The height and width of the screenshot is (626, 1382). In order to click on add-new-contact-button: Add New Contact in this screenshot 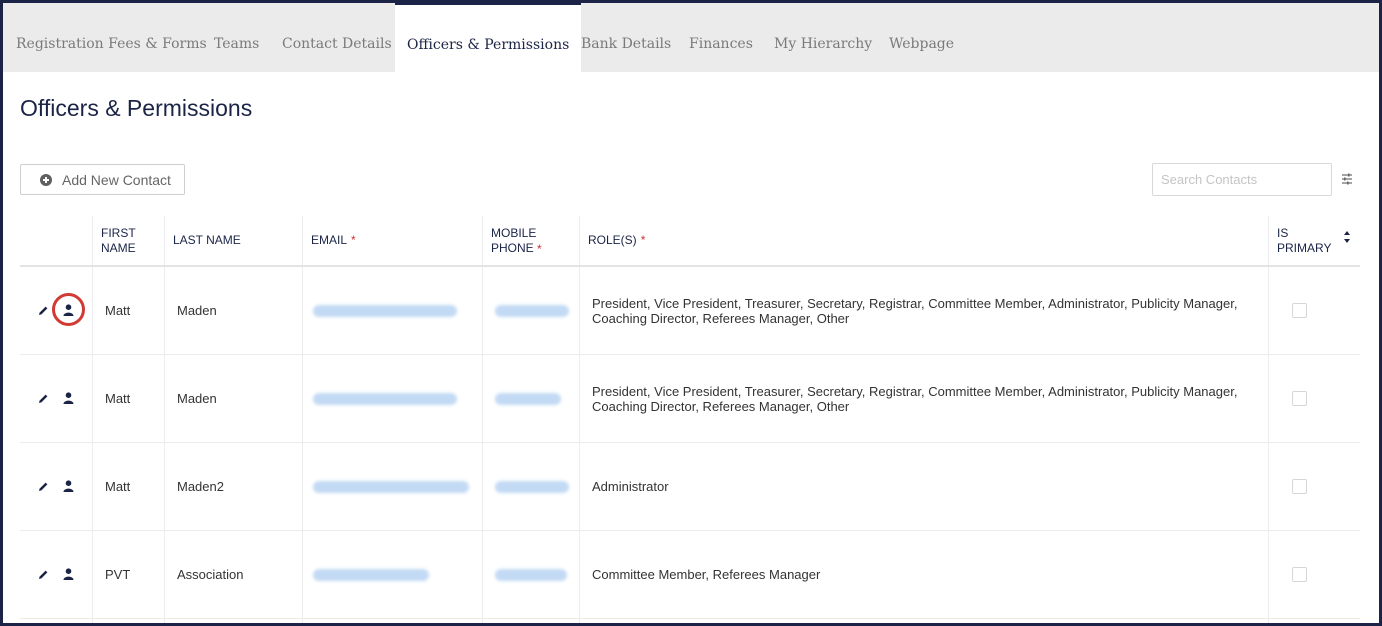, I will do `click(102, 179)`.